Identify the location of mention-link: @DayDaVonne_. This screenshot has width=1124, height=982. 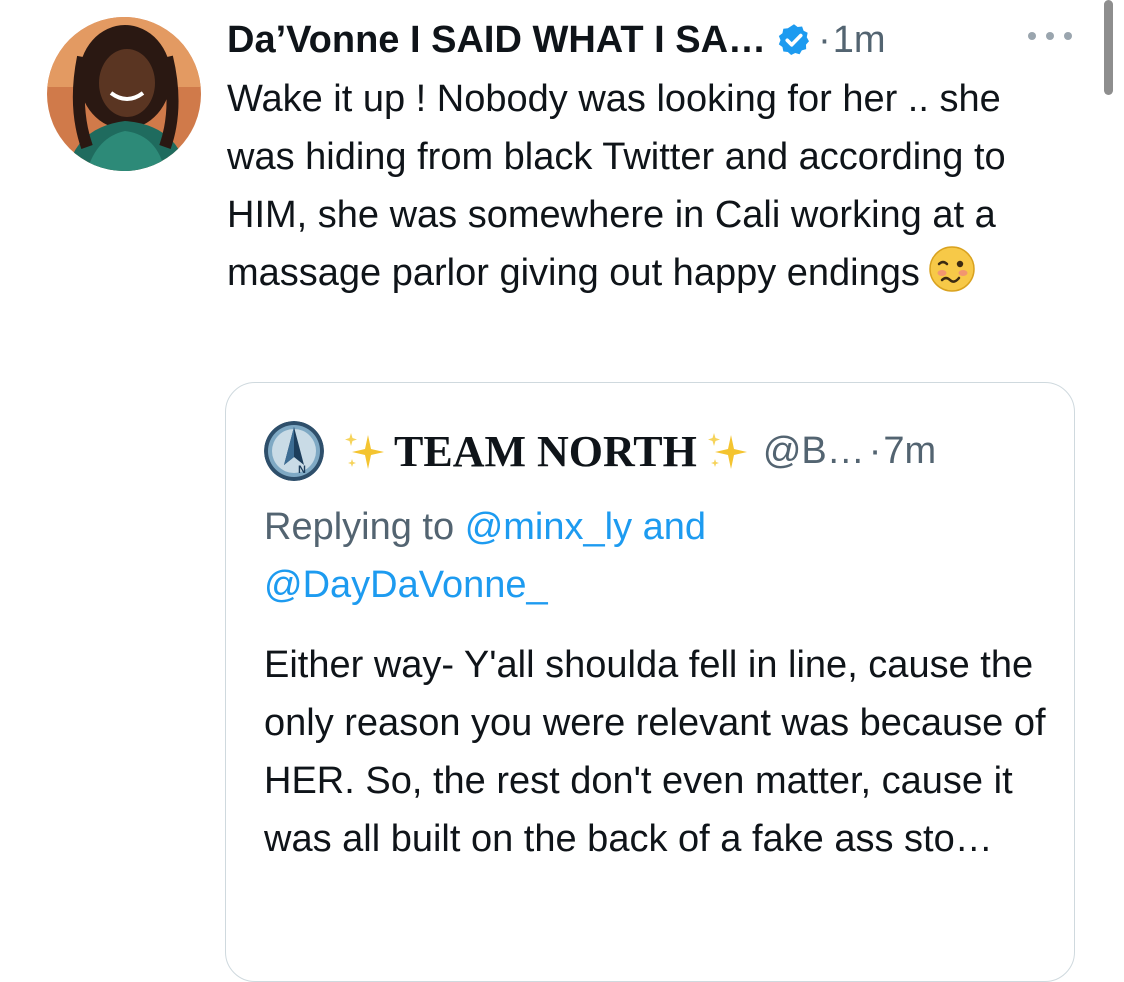
(406, 585).